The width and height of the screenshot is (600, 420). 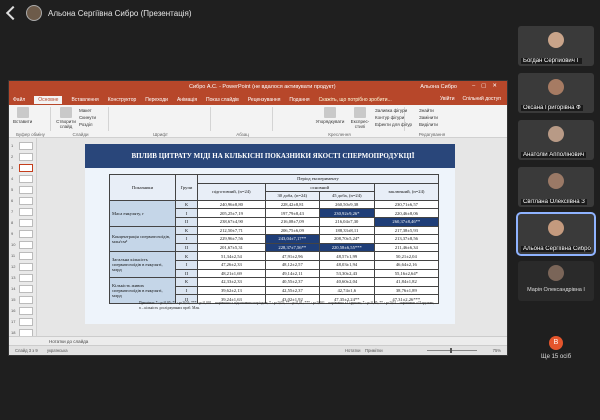 What do you see at coordinates (556, 187) in the screenshot?
I see `participant-tile: Світлана Олексіївна З` at bounding box center [556, 187].